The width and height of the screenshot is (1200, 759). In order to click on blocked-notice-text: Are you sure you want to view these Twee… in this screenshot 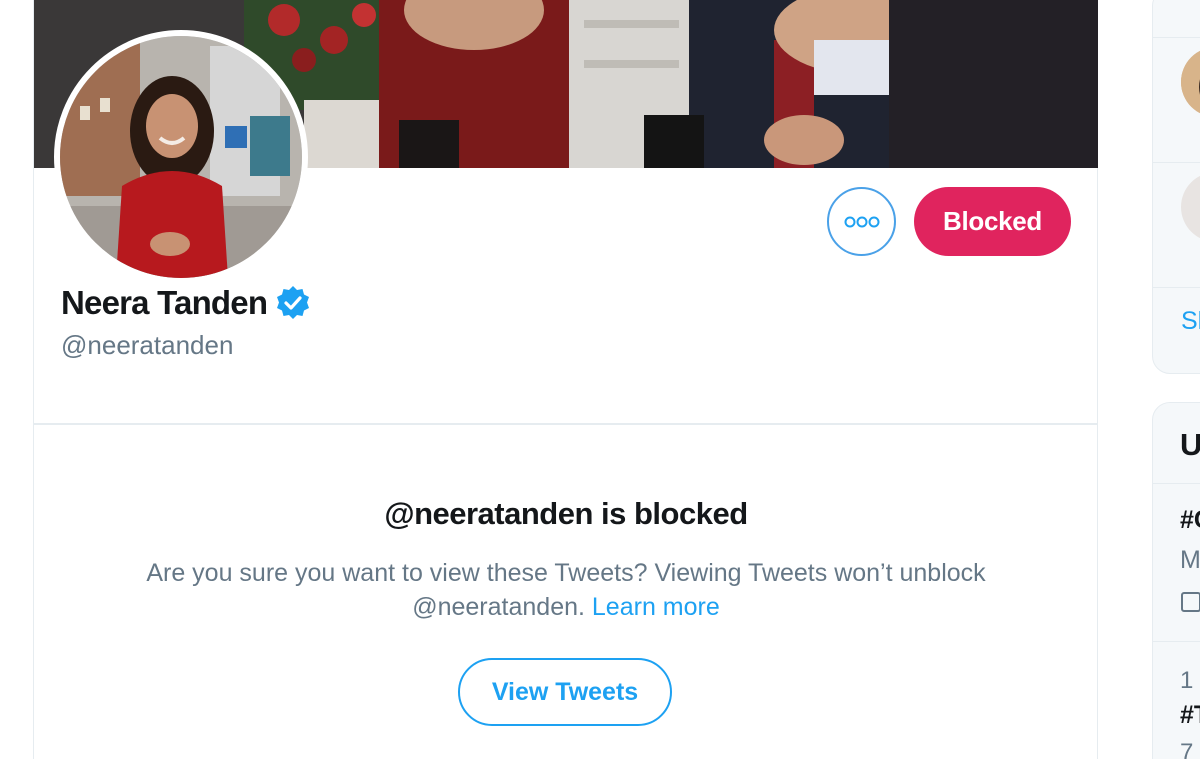, I will do `click(566, 590)`.